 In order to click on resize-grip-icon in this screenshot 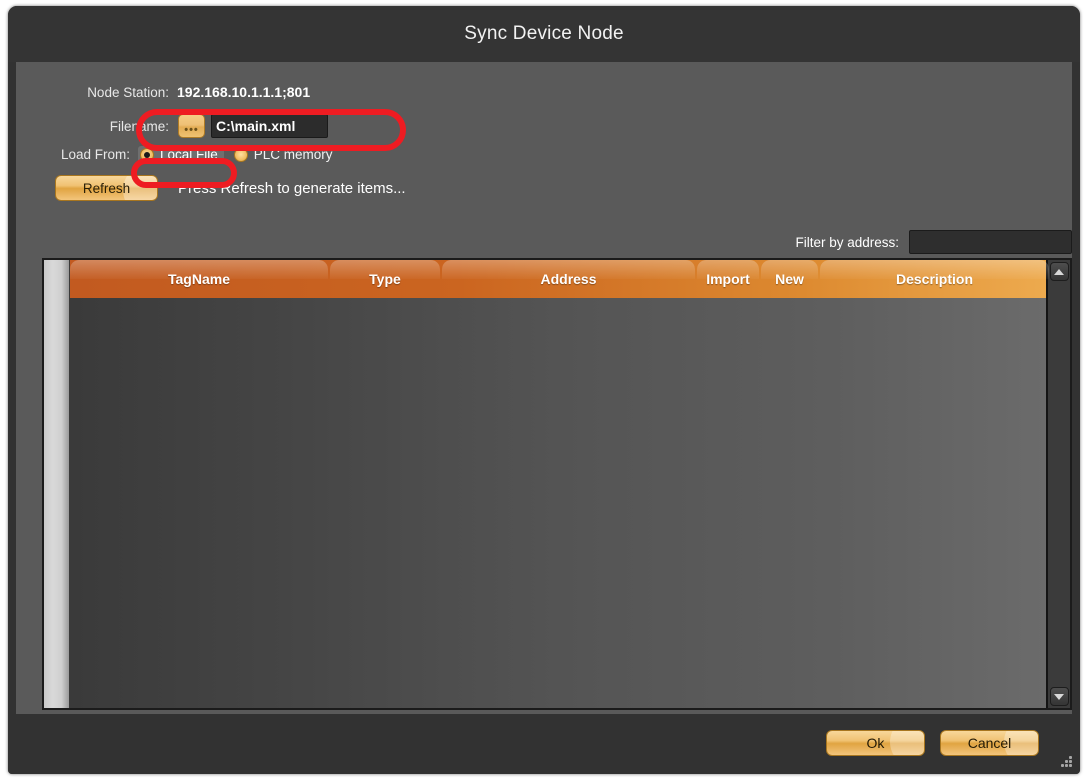, I will do `click(1067, 762)`.